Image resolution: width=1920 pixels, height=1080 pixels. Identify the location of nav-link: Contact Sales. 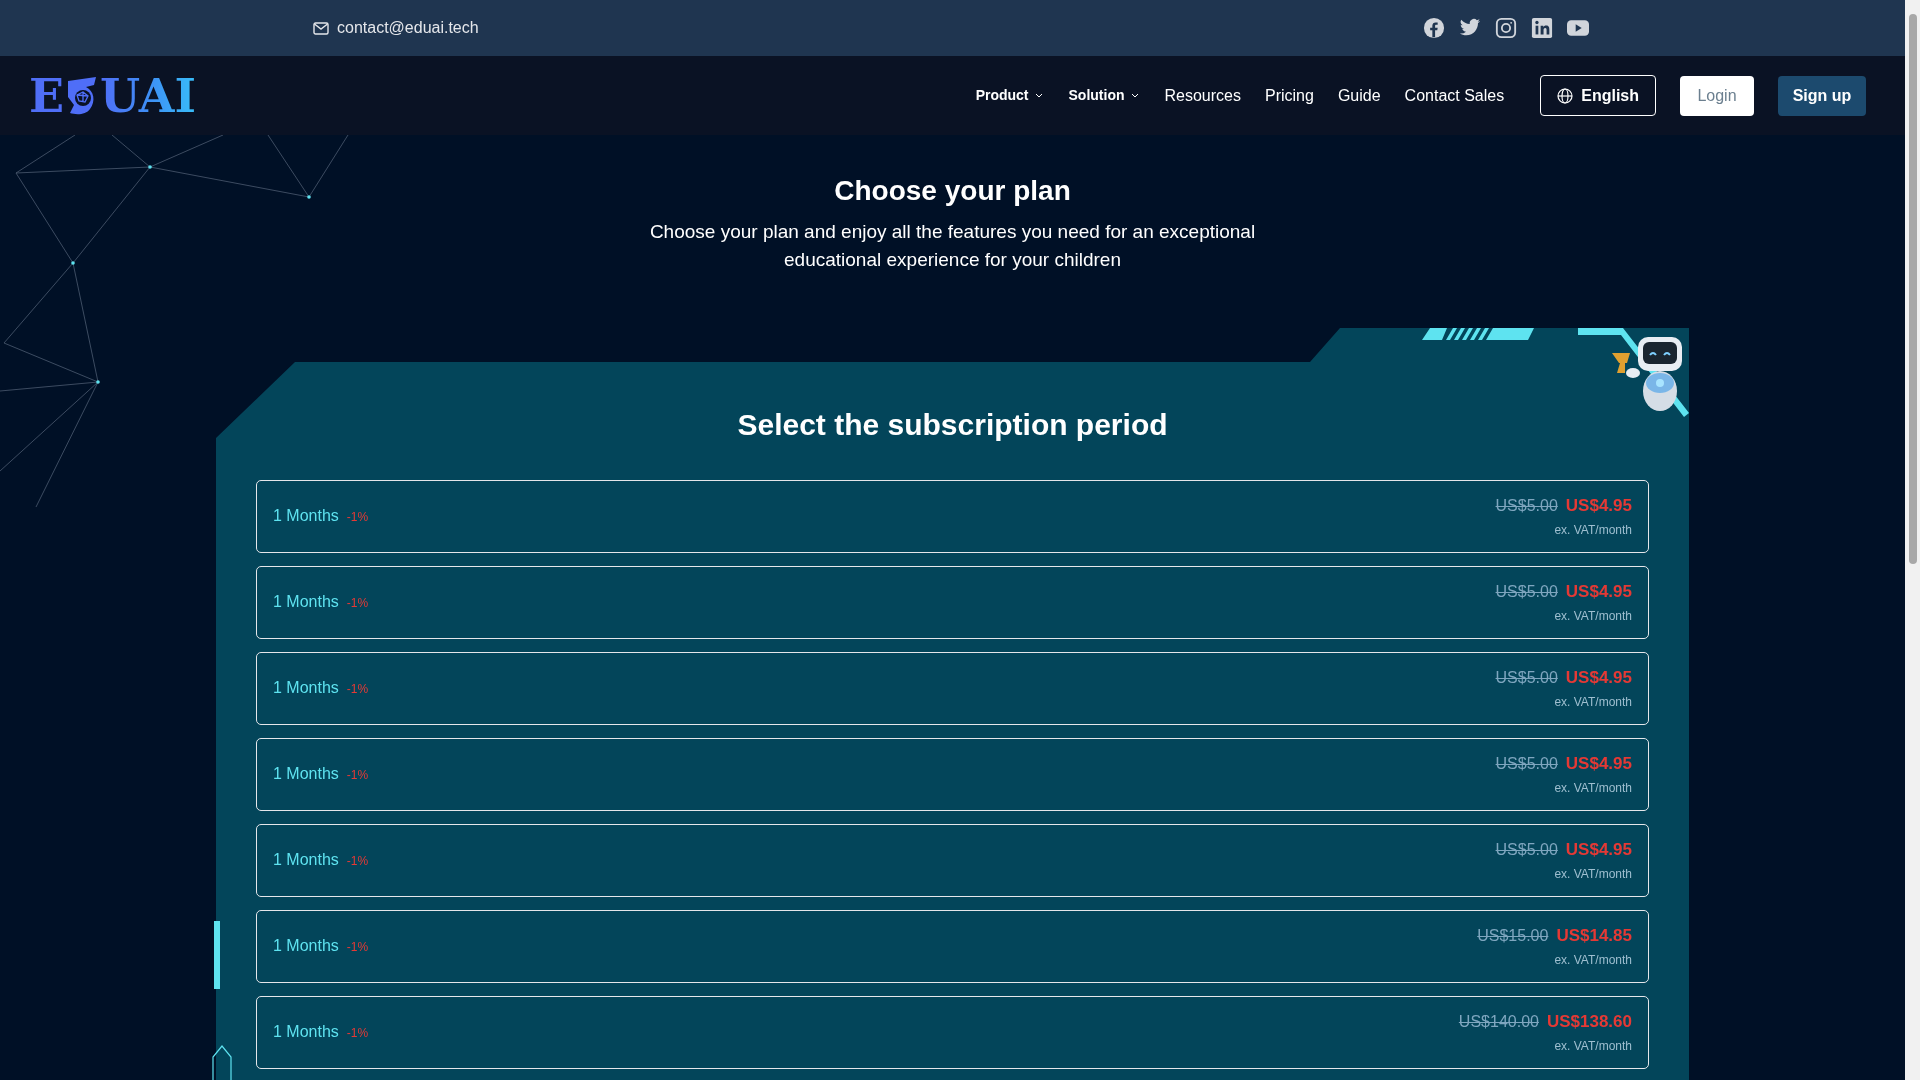
(1454, 95).